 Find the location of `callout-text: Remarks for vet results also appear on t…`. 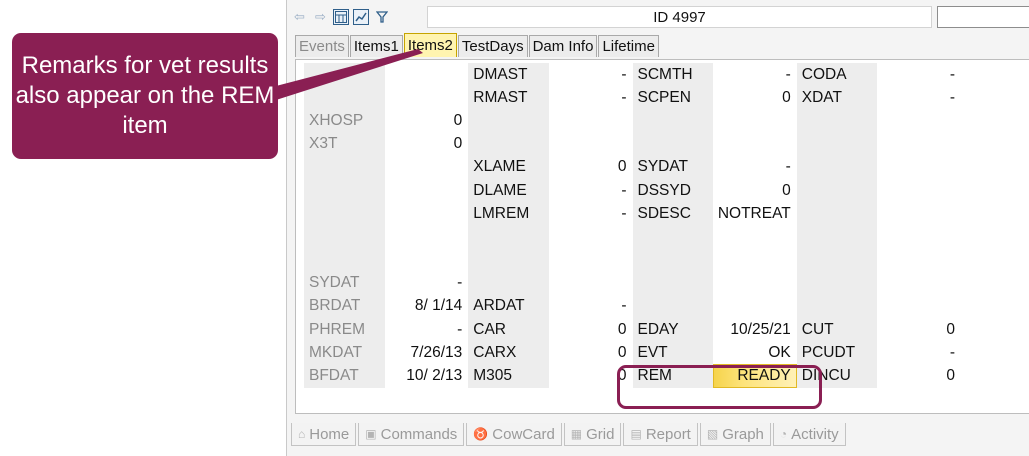

callout-text: Remarks for vet results also appear on t… is located at coordinates (145, 95).